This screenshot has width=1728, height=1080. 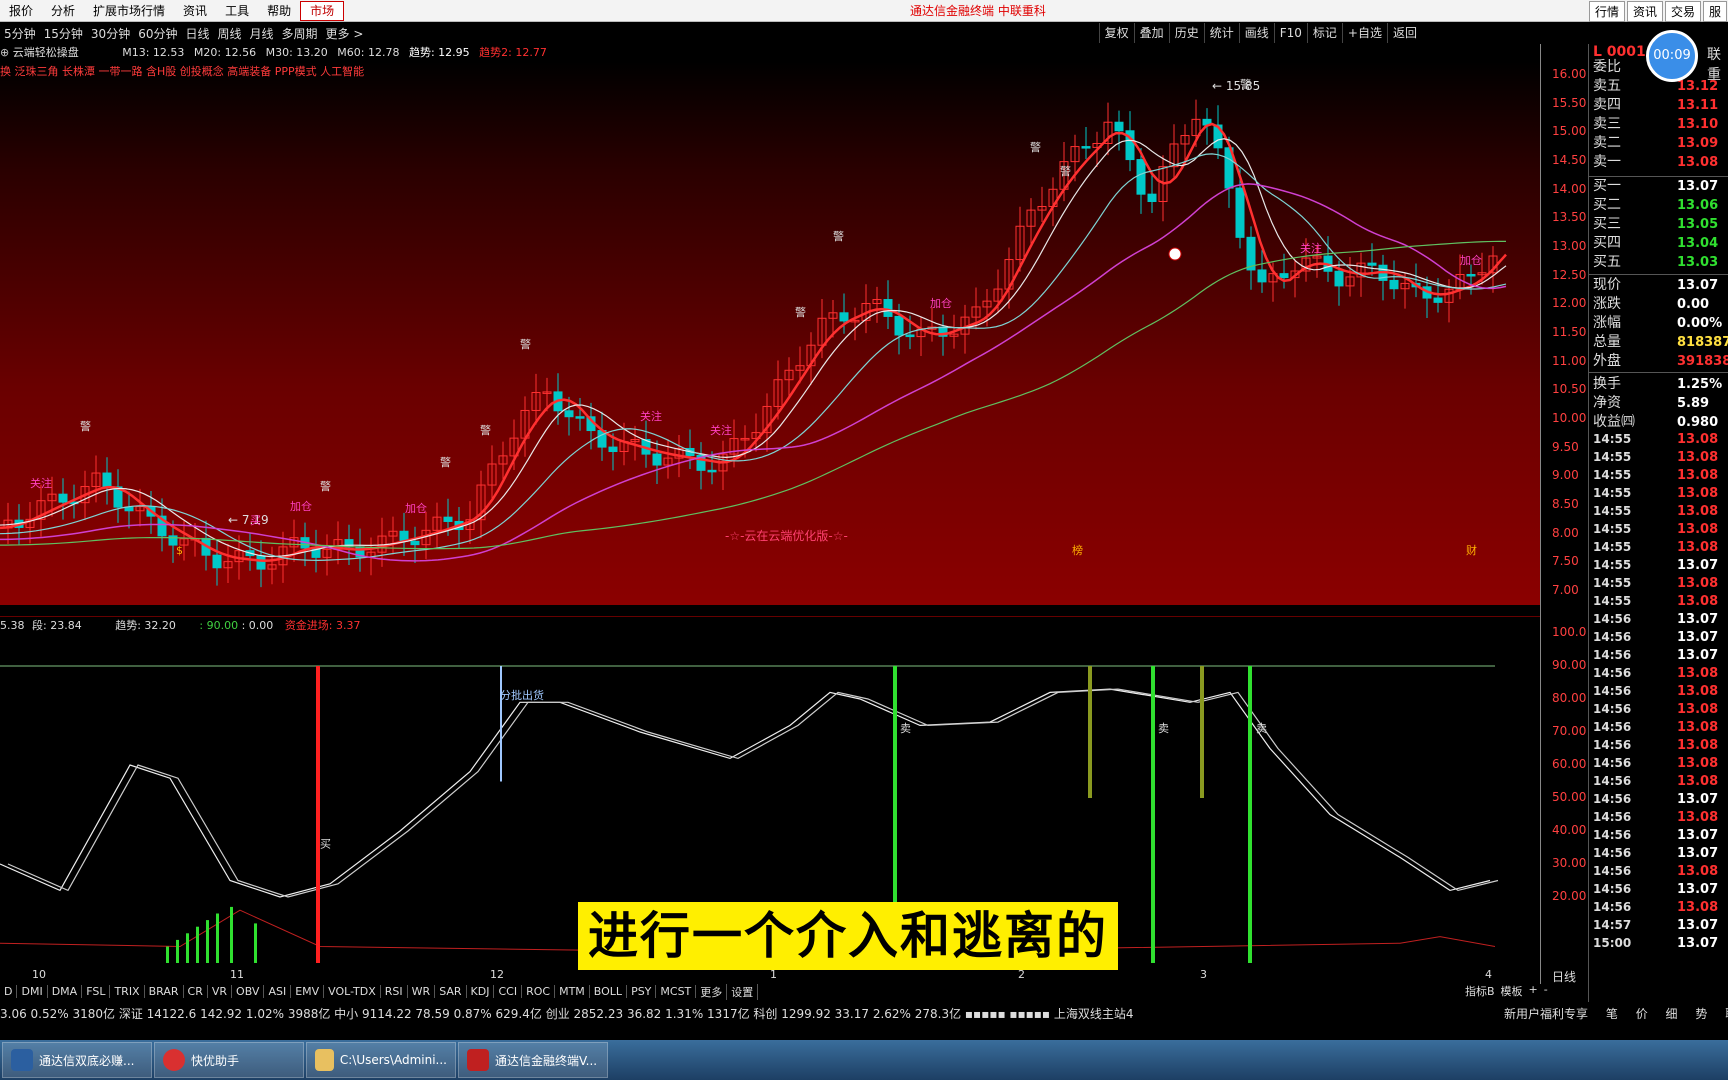 What do you see at coordinates (187, 948) in the screenshot?
I see `volume-bar` at bounding box center [187, 948].